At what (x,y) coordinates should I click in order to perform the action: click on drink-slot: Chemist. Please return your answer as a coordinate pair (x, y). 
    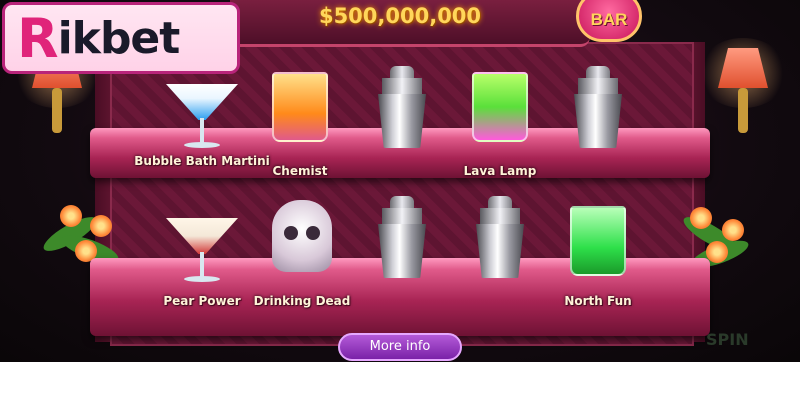
    Looking at the image, I should click on (300, 125).